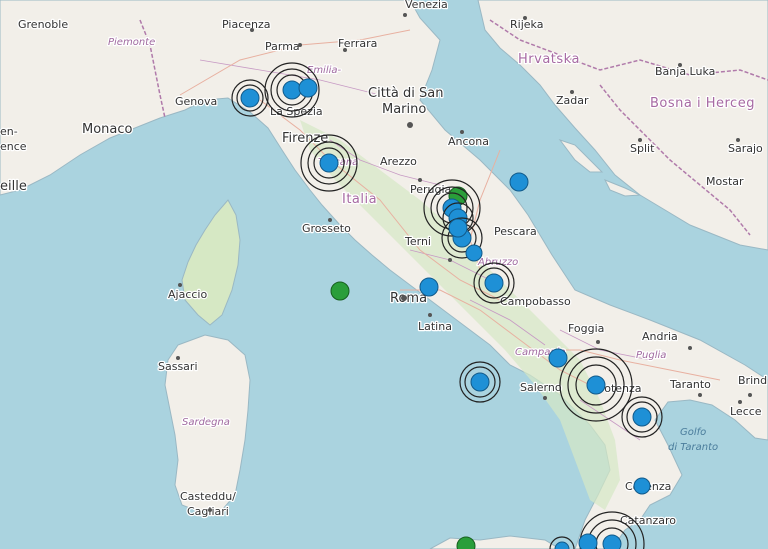 The width and height of the screenshot is (768, 549). What do you see at coordinates (429, 287) in the screenshot?
I see `quake-roma` at bounding box center [429, 287].